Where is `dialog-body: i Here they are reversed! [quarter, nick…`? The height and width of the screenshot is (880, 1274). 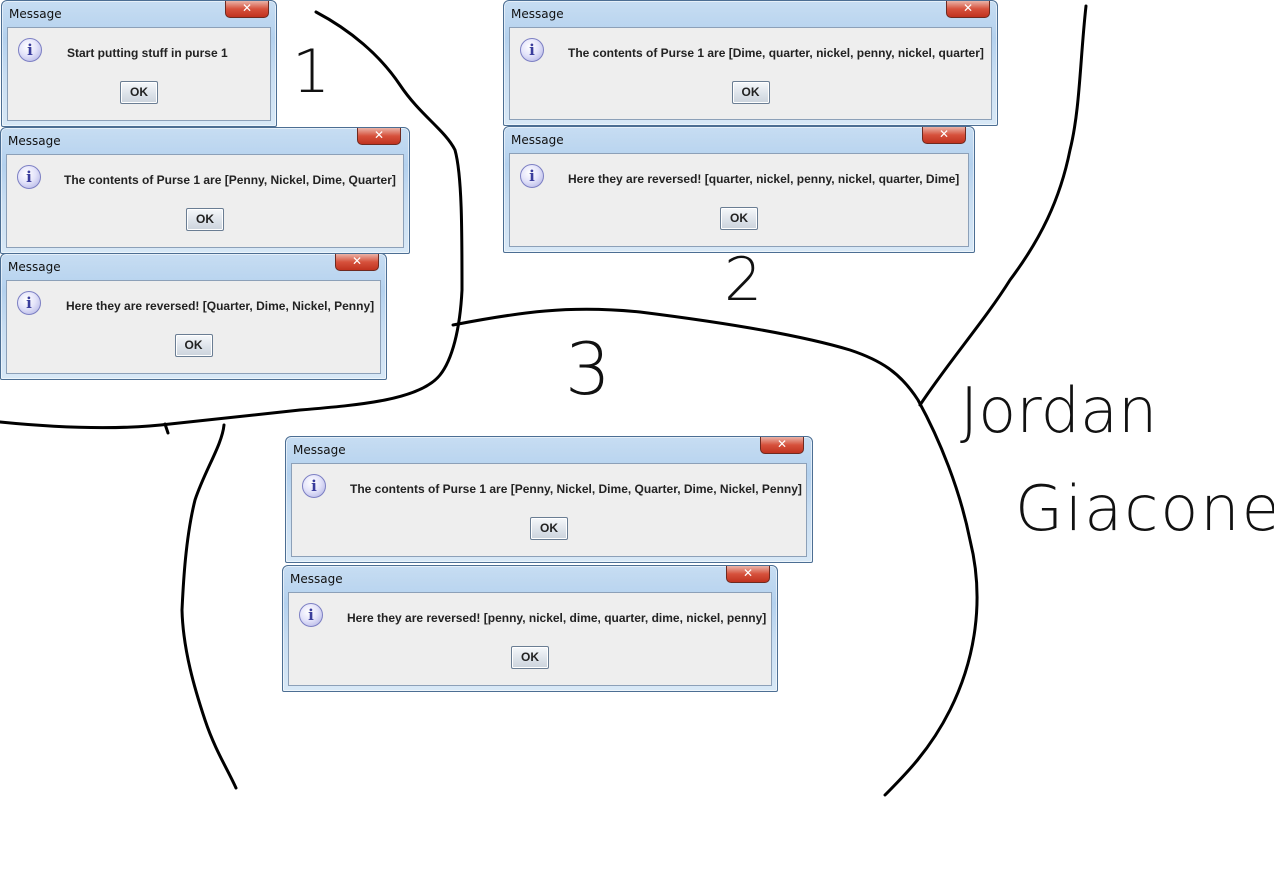 dialog-body: i Here they are reversed! [quarter, nick… is located at coordinates (739, 200).